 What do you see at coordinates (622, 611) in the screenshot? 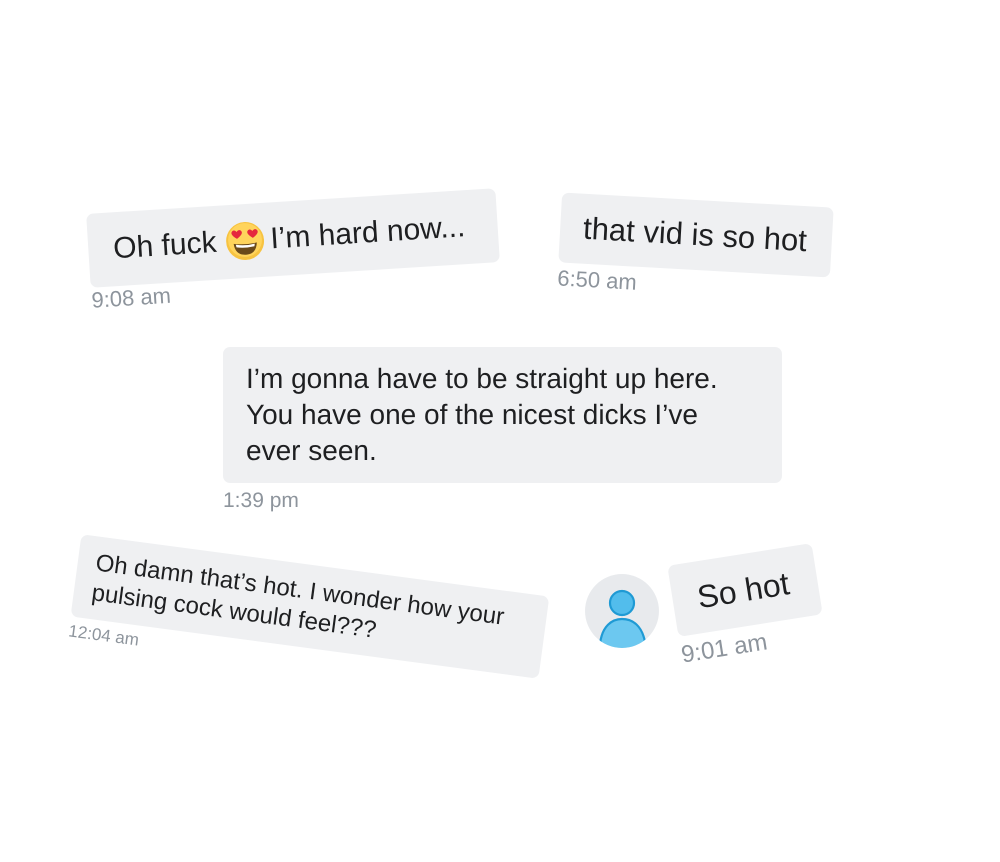
I see `user-avatar-icon` at bounding box center [622, 611].